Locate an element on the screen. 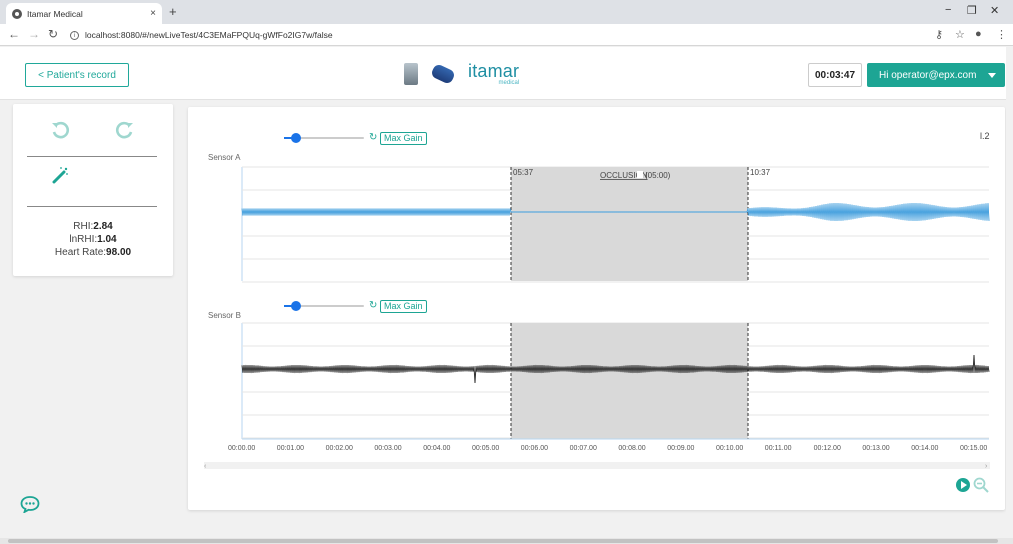 The height and width of the screenshot is (544, 1013). site-info-icon: i is located at coordinates (74, 35).